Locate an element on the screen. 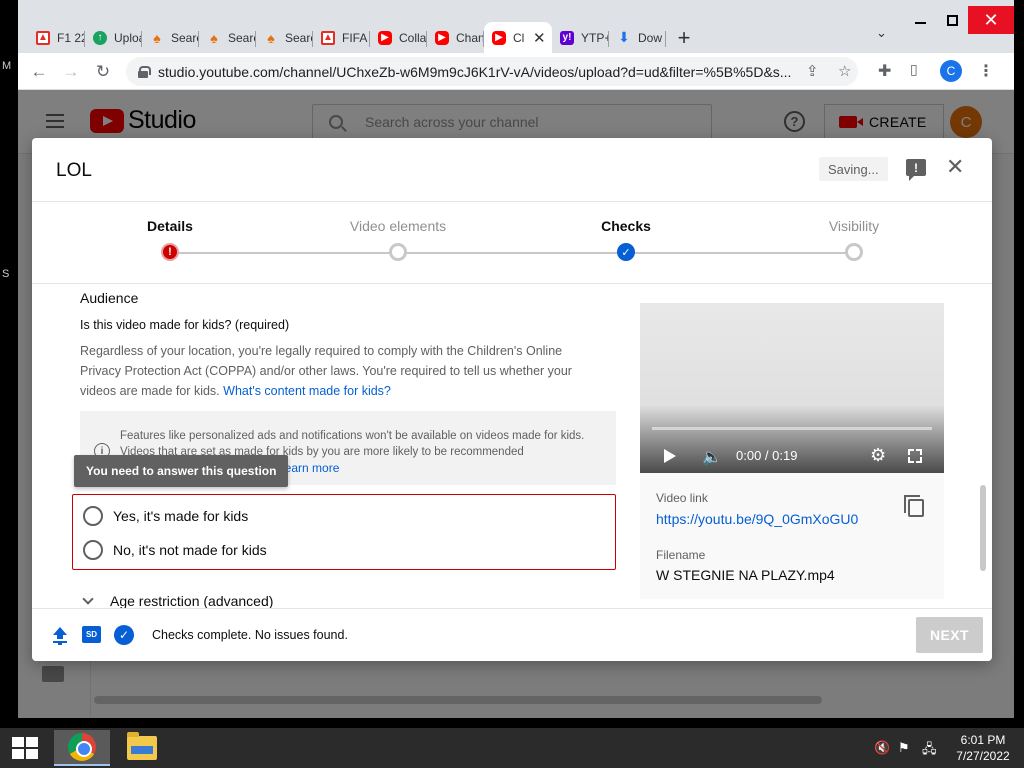 The height and width of the screenshot is (768, 1024). window-controls: ✕ is located at coordinates (959, 20).